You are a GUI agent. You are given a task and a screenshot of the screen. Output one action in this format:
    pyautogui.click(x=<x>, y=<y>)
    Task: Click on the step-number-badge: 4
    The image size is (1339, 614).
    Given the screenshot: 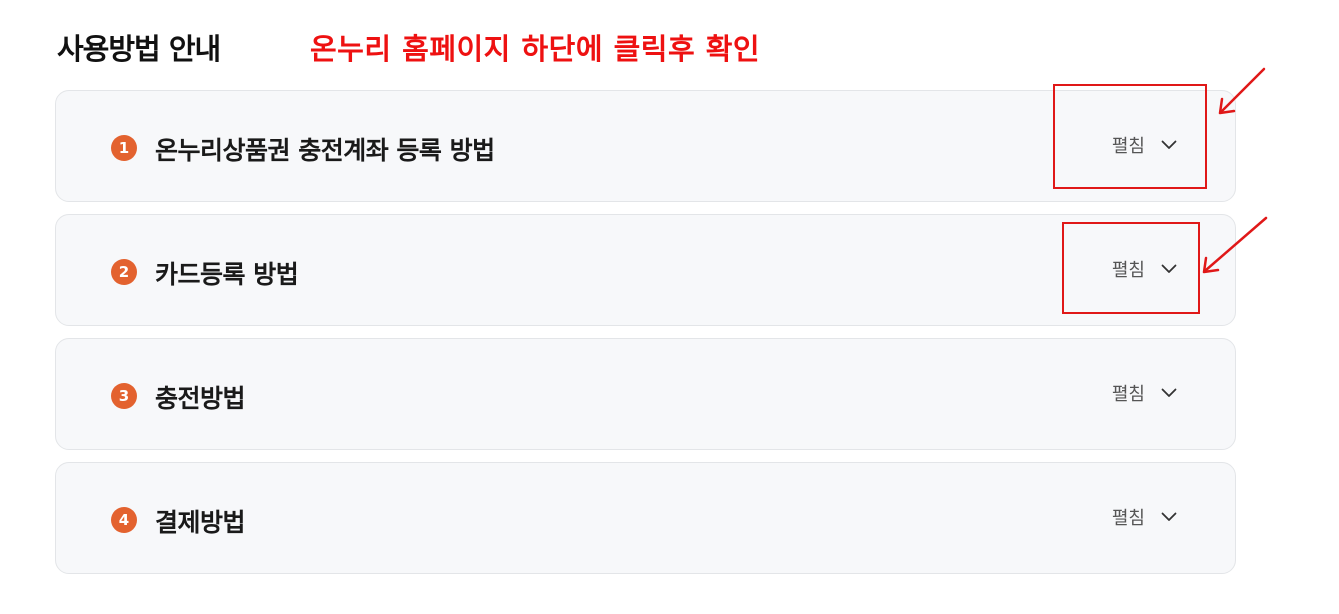 What is the action you would take?
    pyautogui.click(x=124, y=520)
    